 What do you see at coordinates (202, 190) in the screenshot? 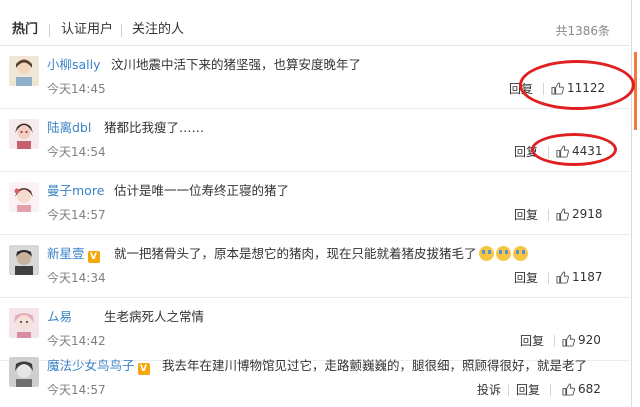
I see `comment-text: 估计是唯一一位寿终正寝的猪了` at bounding box center [202, 190].